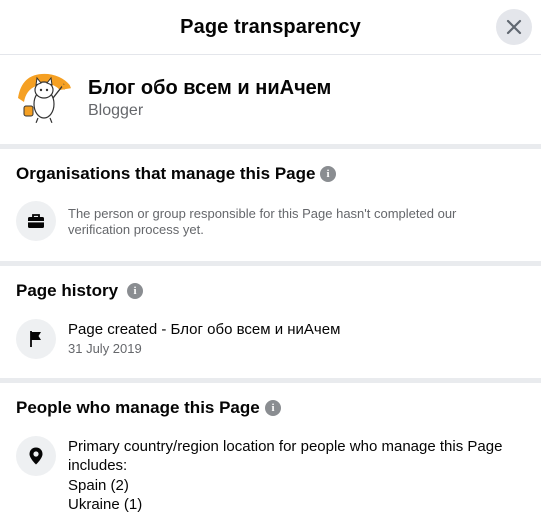  I want to click on organisations-row-icon, so click(36, 221).